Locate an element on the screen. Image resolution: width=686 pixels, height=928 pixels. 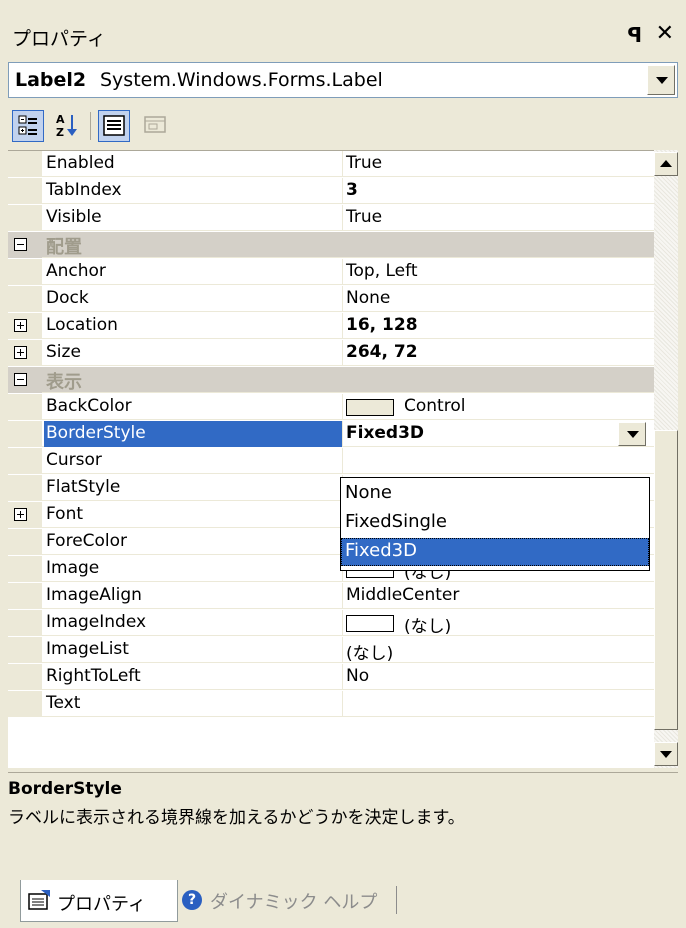
property-name: FlatStyle is located at coordinates (83, 487).